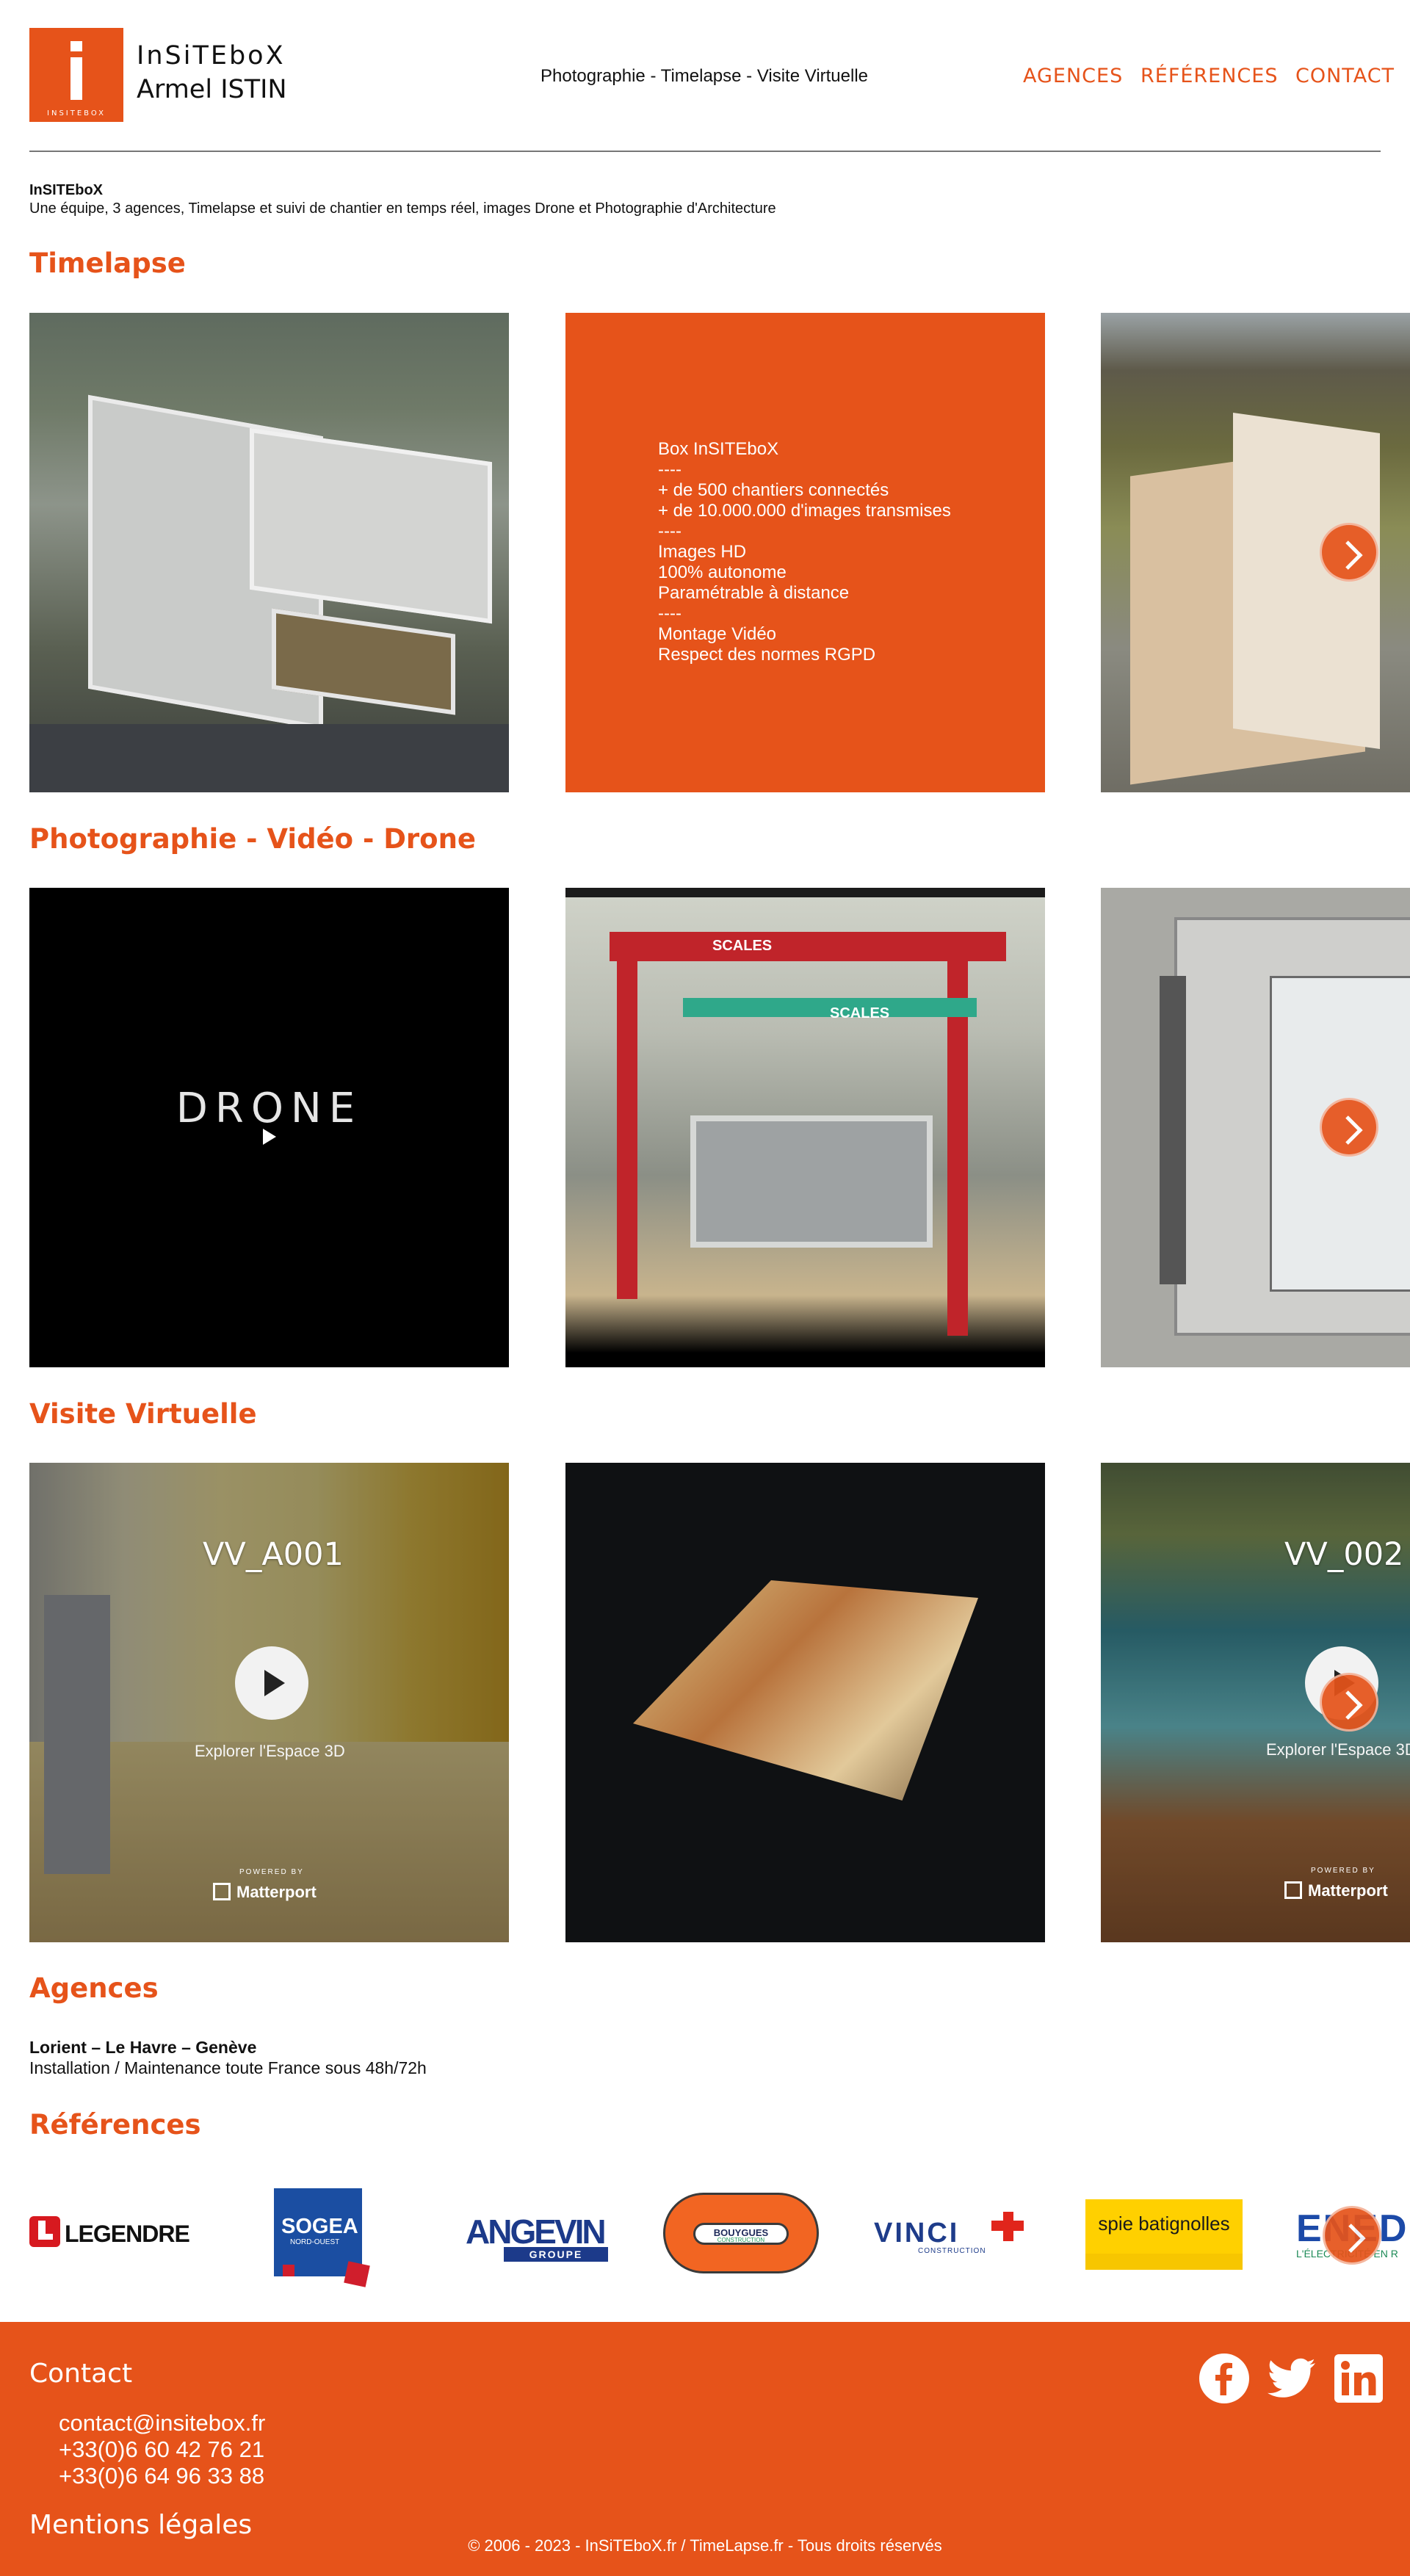 Image resolution: width=1410 pixels, height=2576 pixels. I want to click on bouygues-subtext: CONSTRUCTION, so click(741, 2240).